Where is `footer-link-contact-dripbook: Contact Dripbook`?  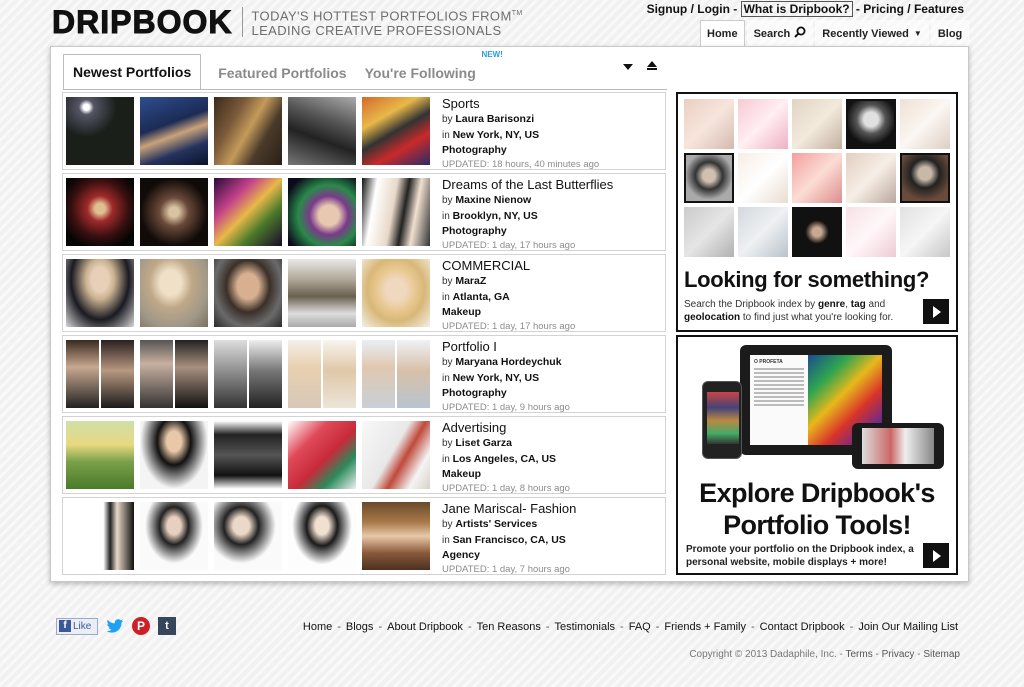
footer-link-contact-dripbook: Contact Dripbook is located at coordinates (802, 627).